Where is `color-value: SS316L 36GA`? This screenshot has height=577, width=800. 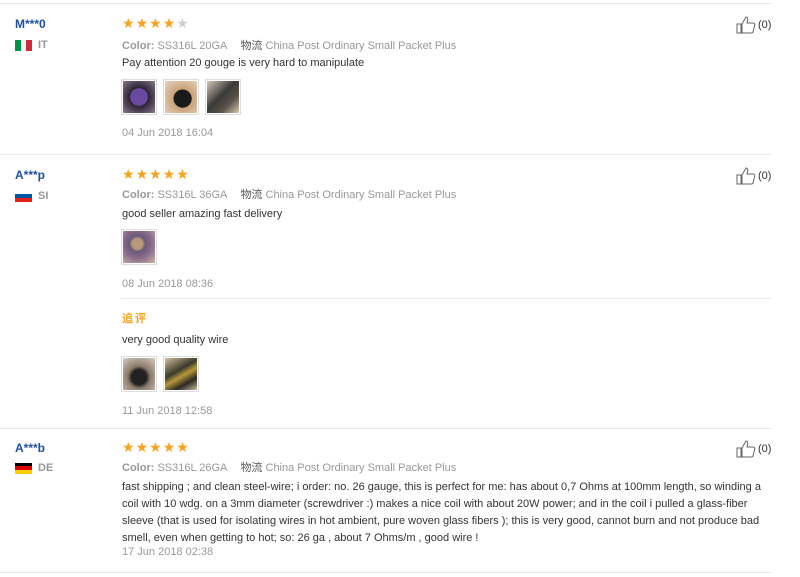 color-value: SS316L 36GA is located at coordinates (192, 195).